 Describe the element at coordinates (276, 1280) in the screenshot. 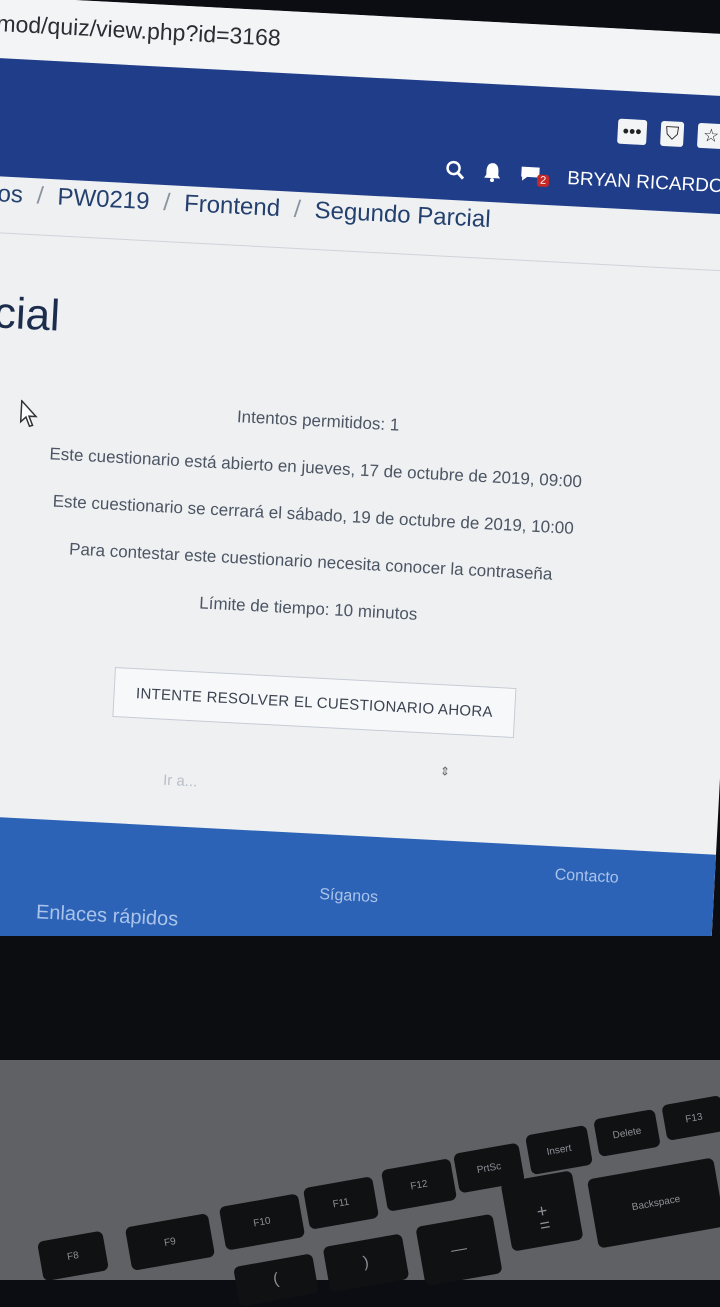

I see `key-9: (` at that location.